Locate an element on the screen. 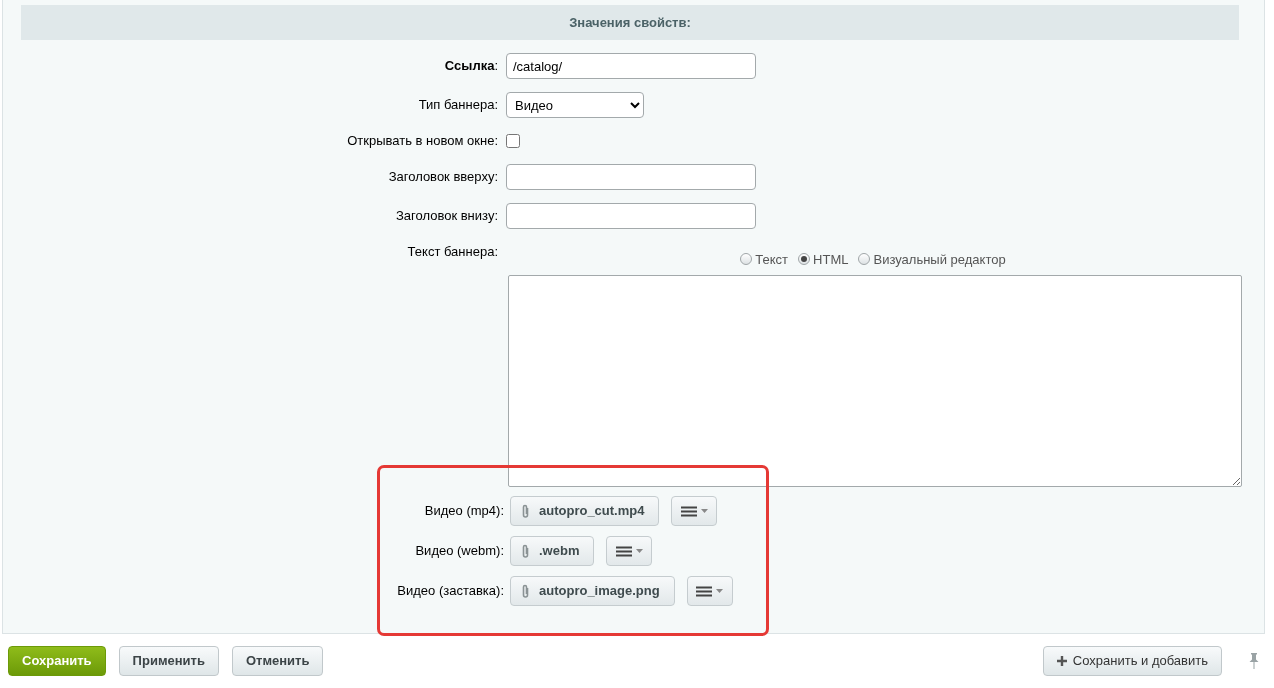  checkbox is located at coordinates (513, 140).